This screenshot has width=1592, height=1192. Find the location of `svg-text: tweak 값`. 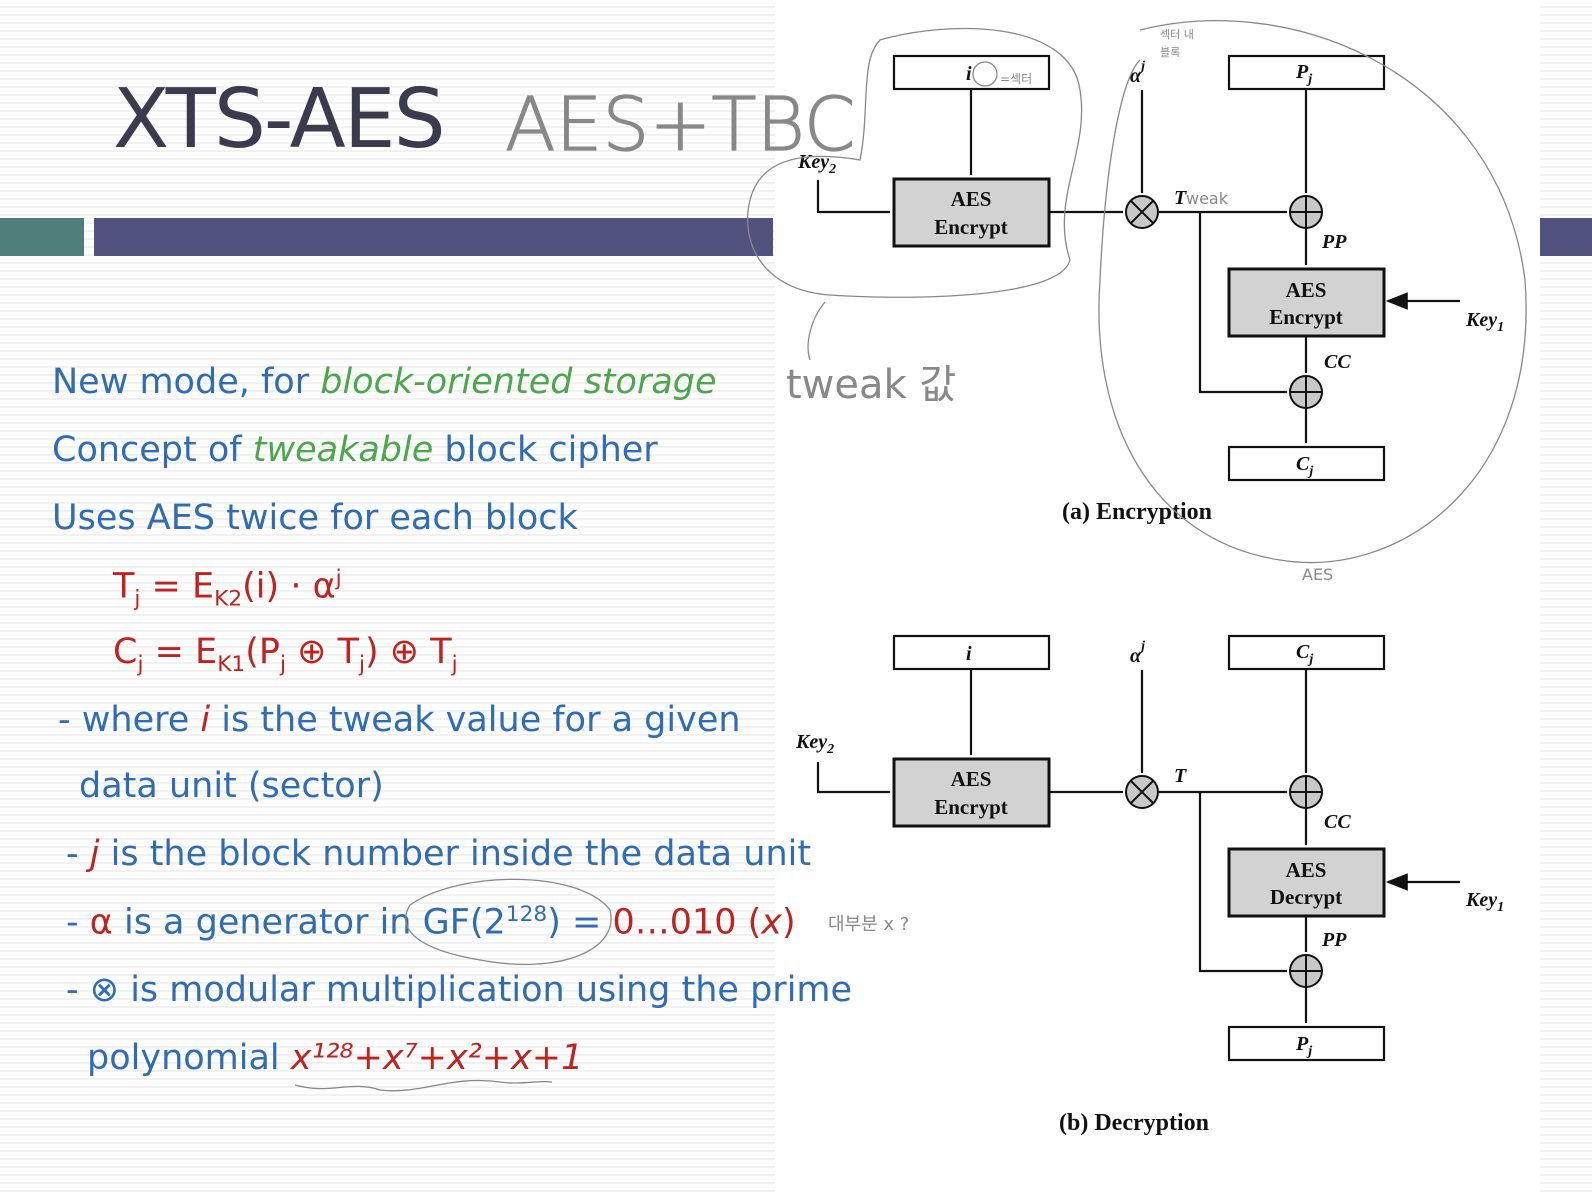

svg-text: tweak 값 is located at coordinates (871, 385).